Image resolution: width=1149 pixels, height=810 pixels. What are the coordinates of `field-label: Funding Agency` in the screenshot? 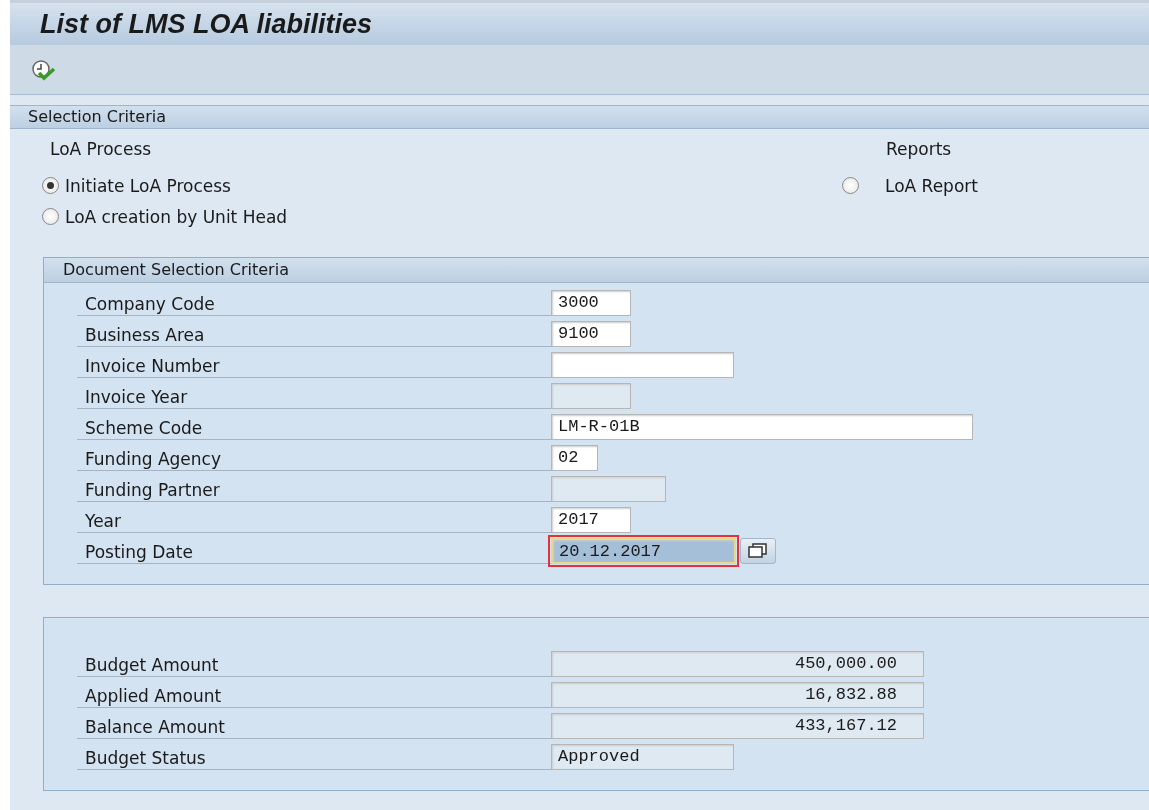 It's located at (314, 457).